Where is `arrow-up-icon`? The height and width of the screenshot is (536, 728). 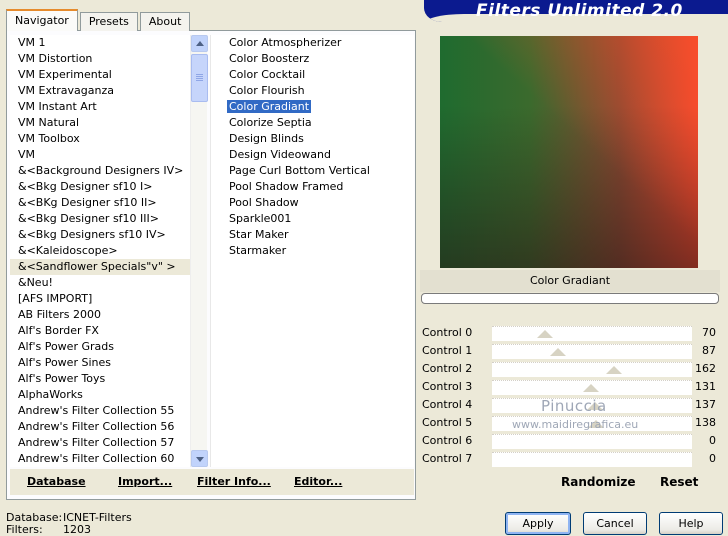
arrow-up-icon is located at coordinates (200, 43).